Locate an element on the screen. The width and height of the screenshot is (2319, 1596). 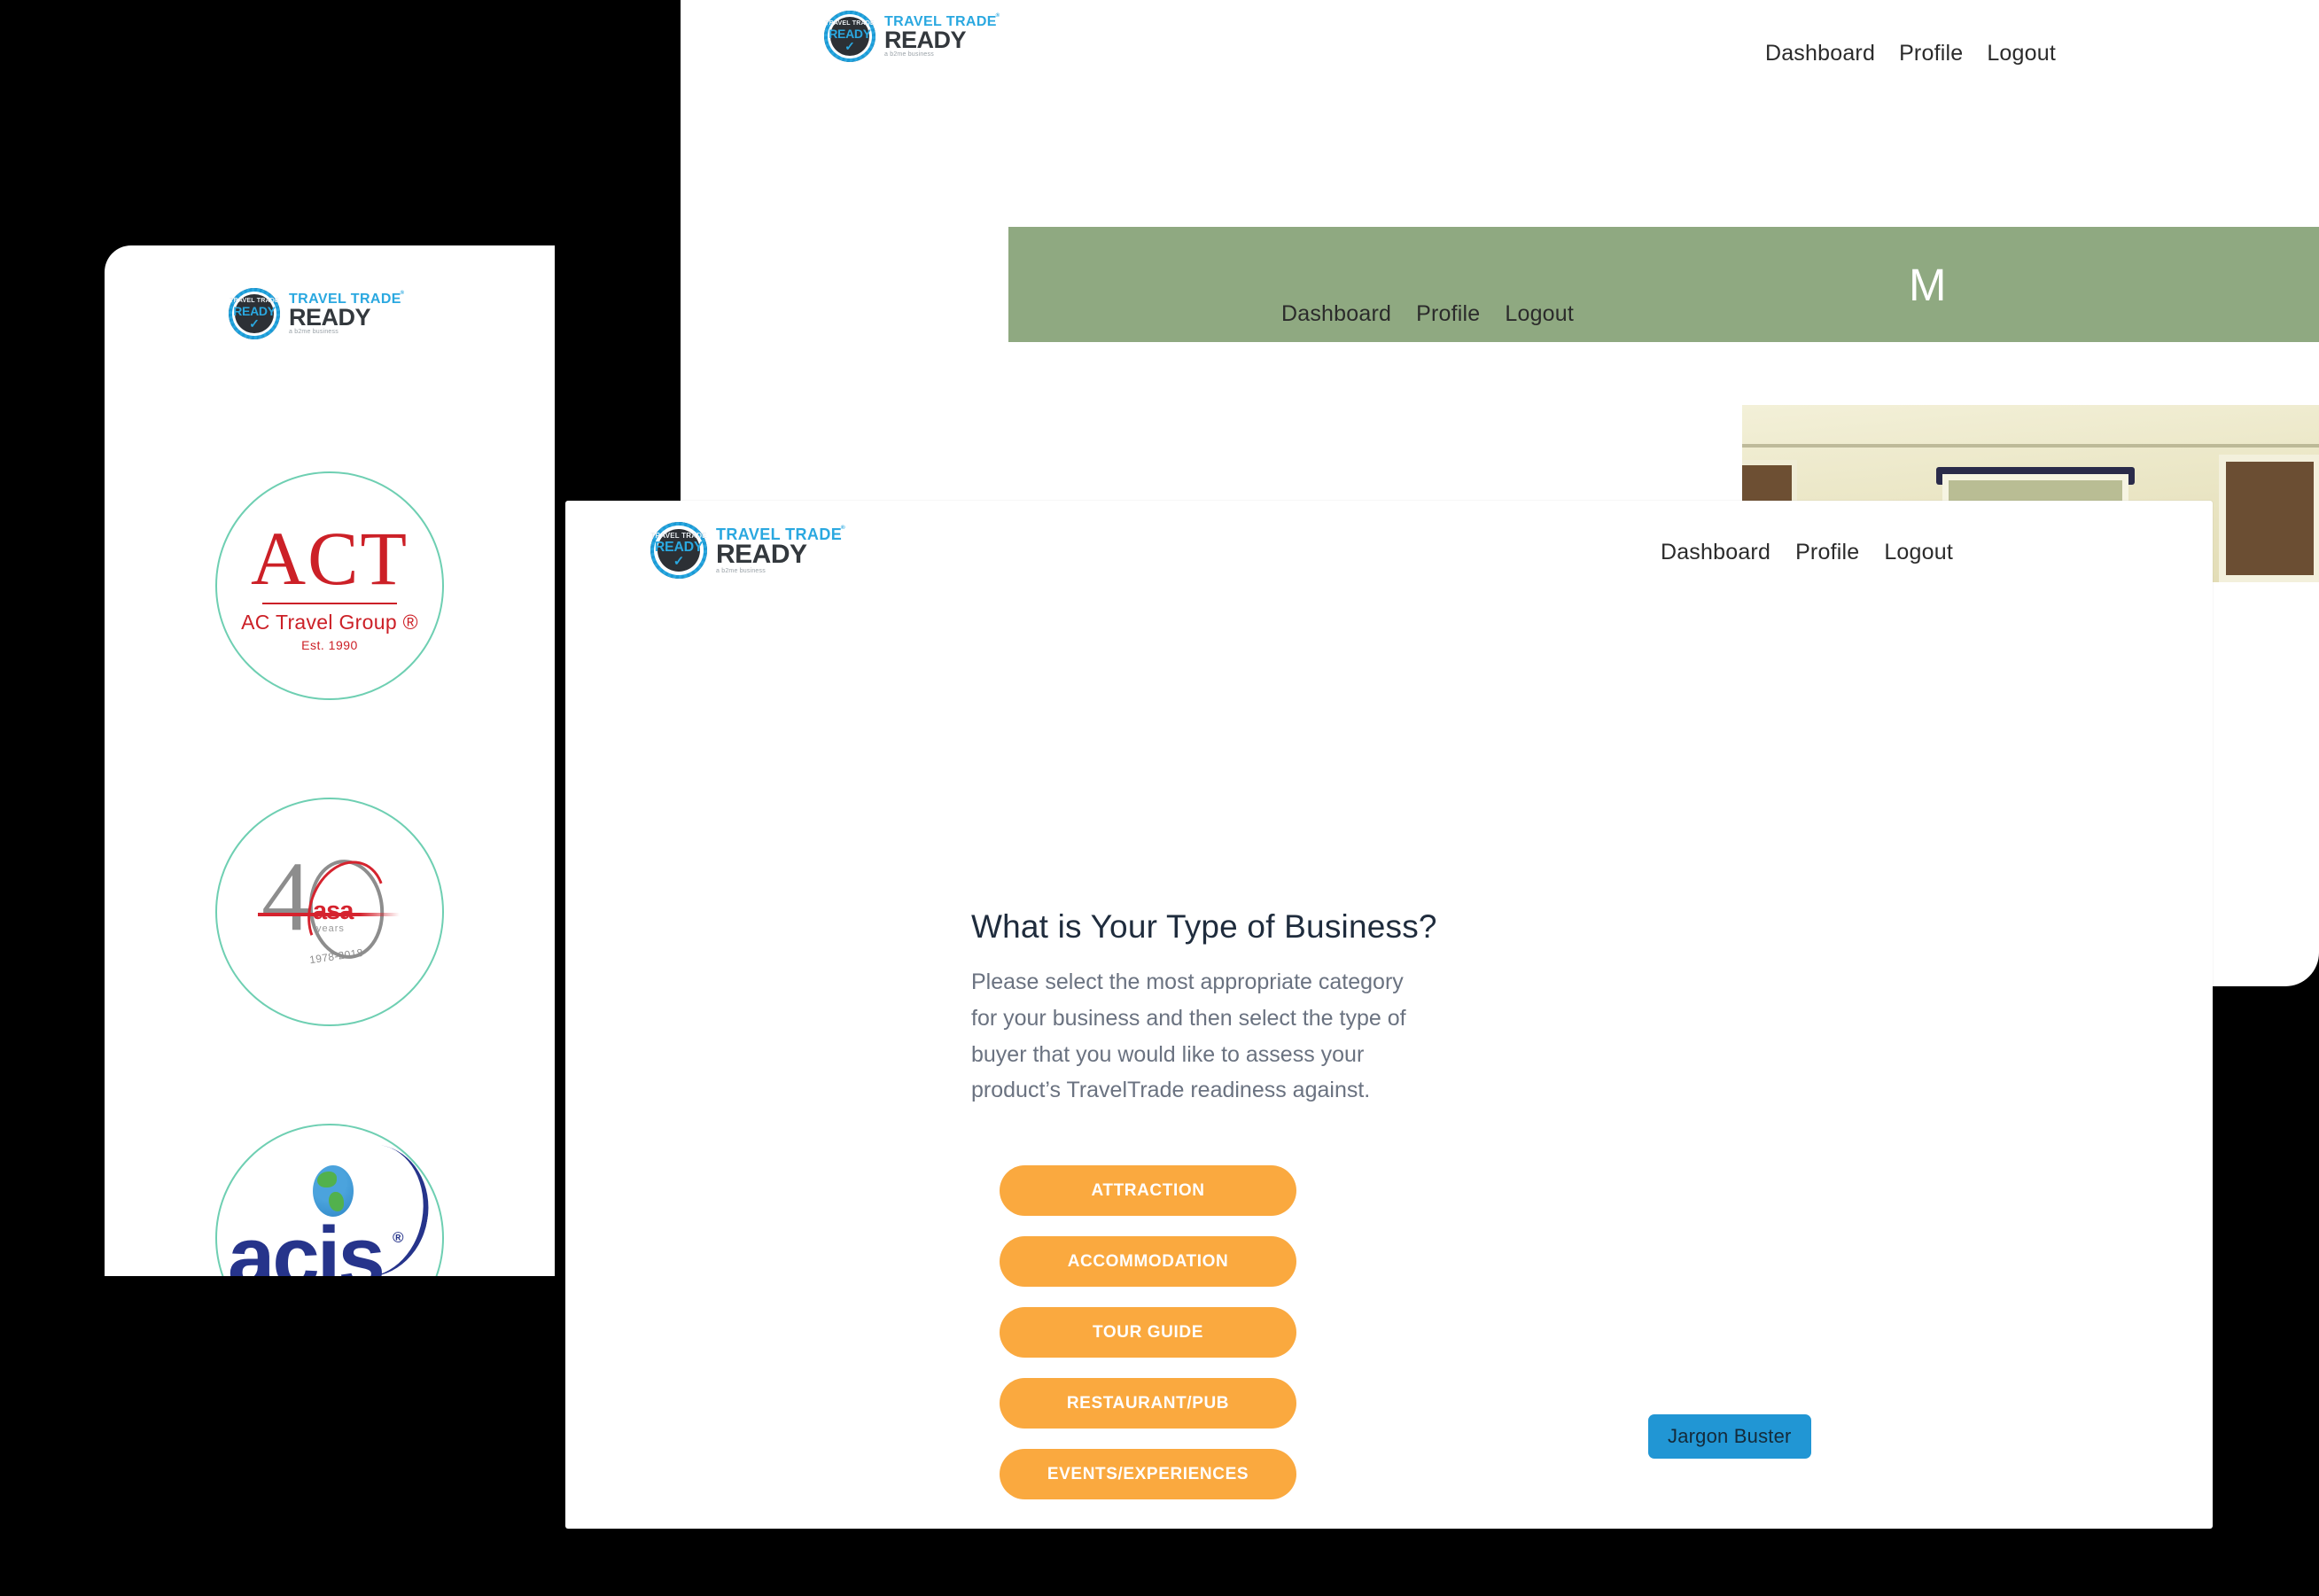
act-wordmark: ACT is located at coordinates (330, 559).